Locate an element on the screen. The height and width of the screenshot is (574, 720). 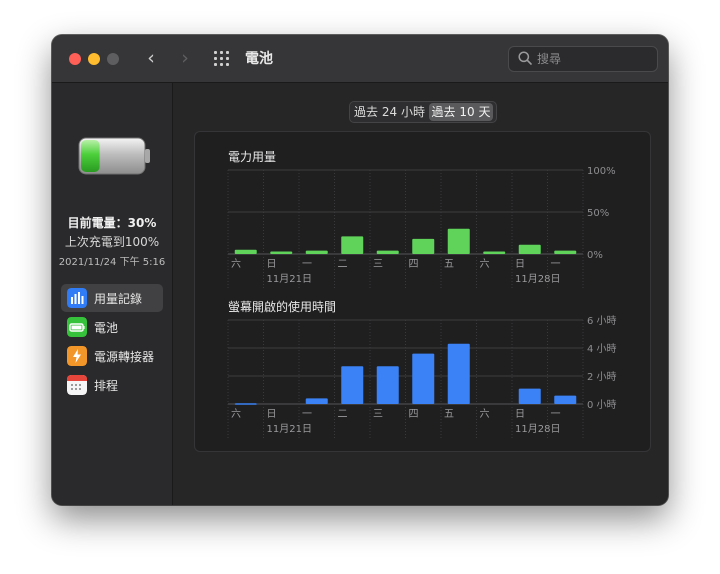
sidebar-item-usage-history: 用量記錄 is located at coordinates (112, 298).